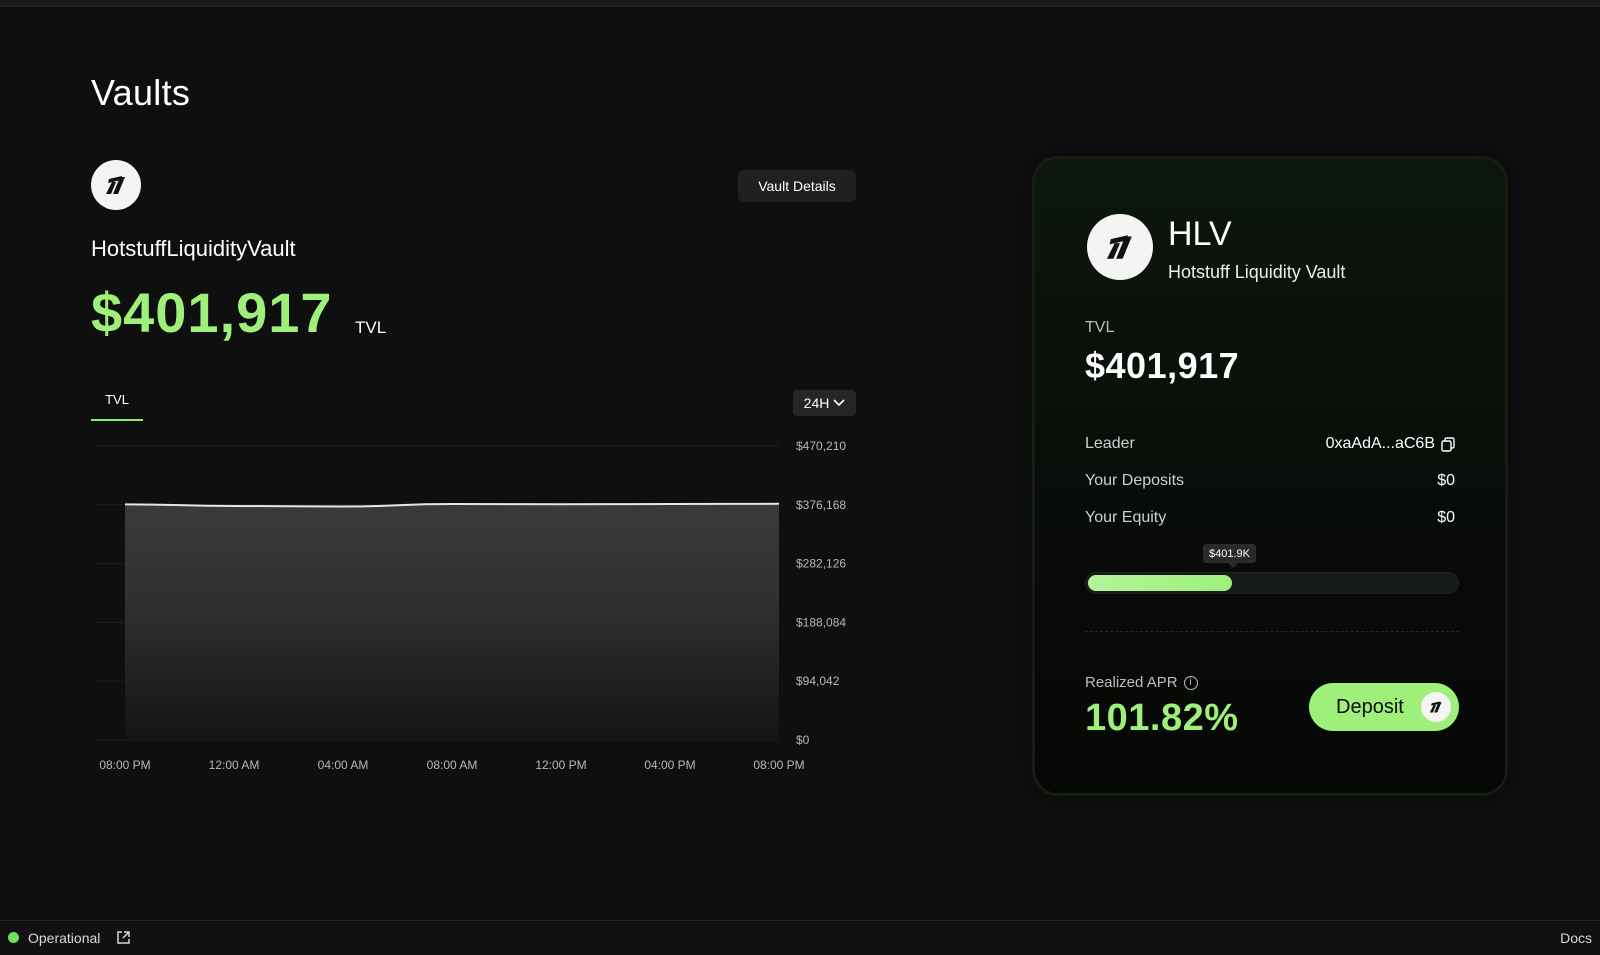  I want to click on info-icon: i, so click(1190, 682).